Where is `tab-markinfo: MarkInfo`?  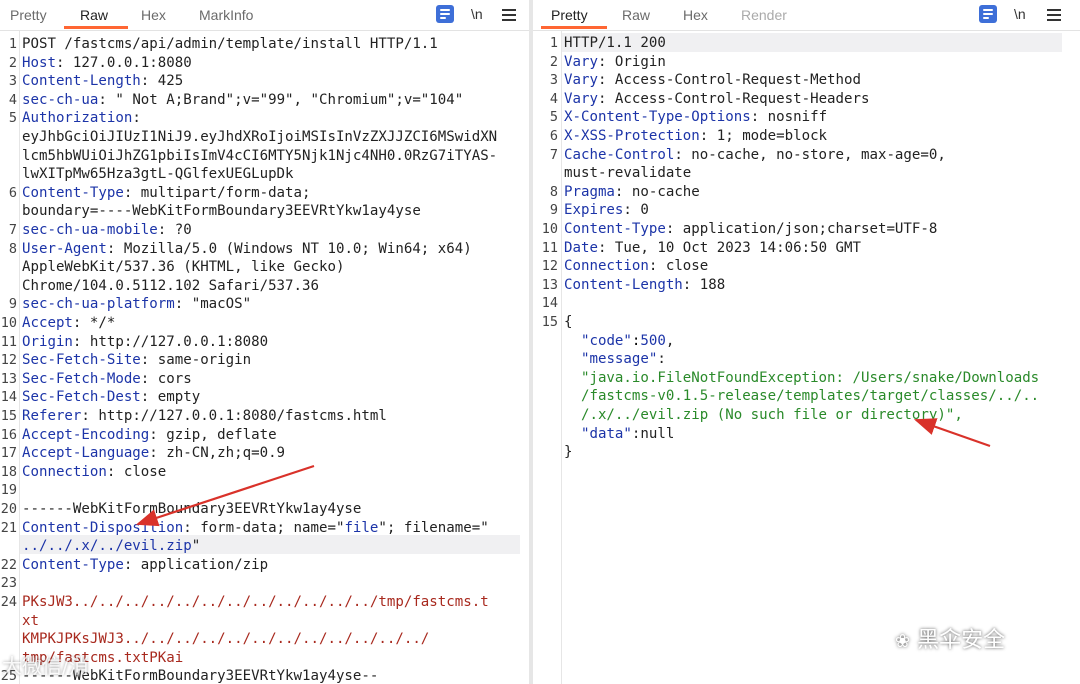 tab-markinfo: MarkInfo is located at coordinates (226, 15).